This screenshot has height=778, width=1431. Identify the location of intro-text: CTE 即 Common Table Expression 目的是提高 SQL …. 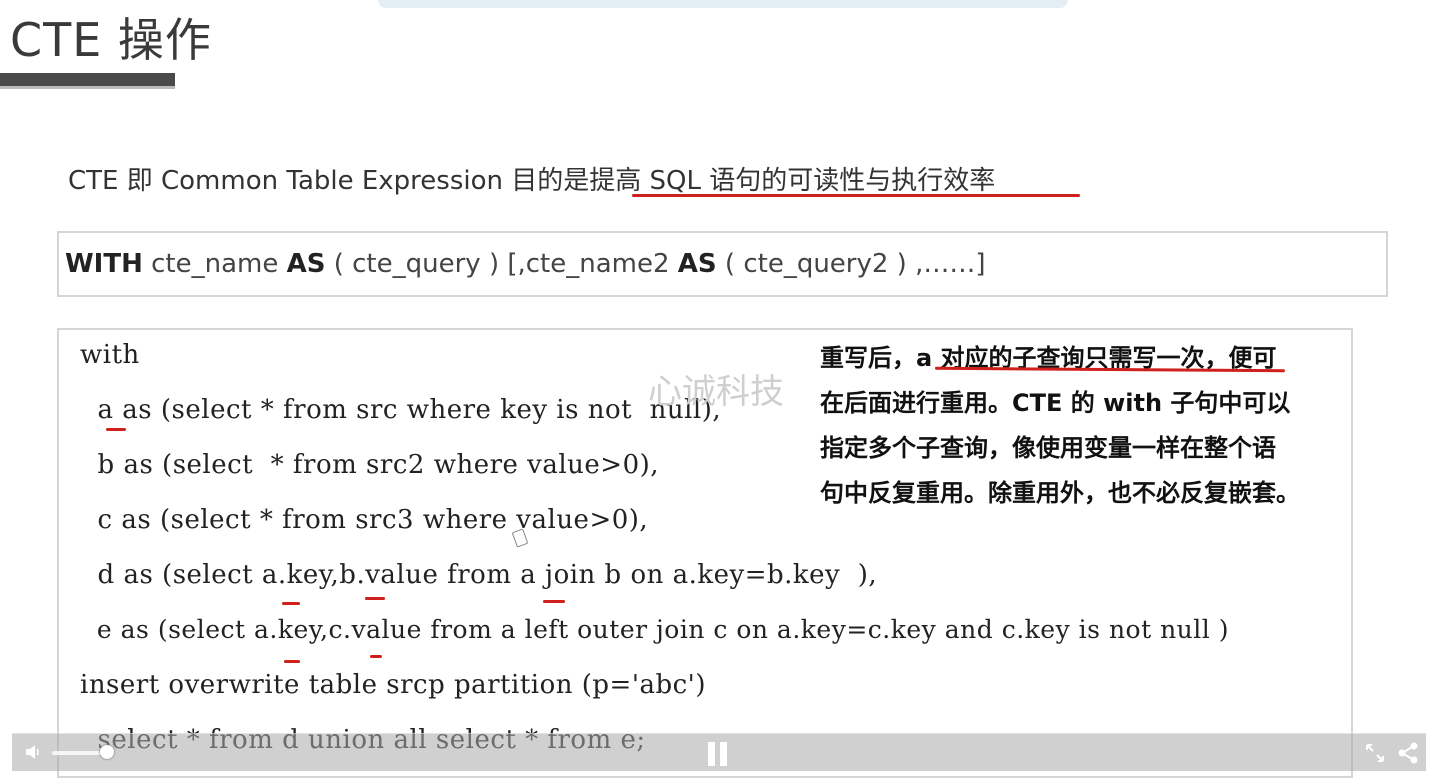
(532, 181).